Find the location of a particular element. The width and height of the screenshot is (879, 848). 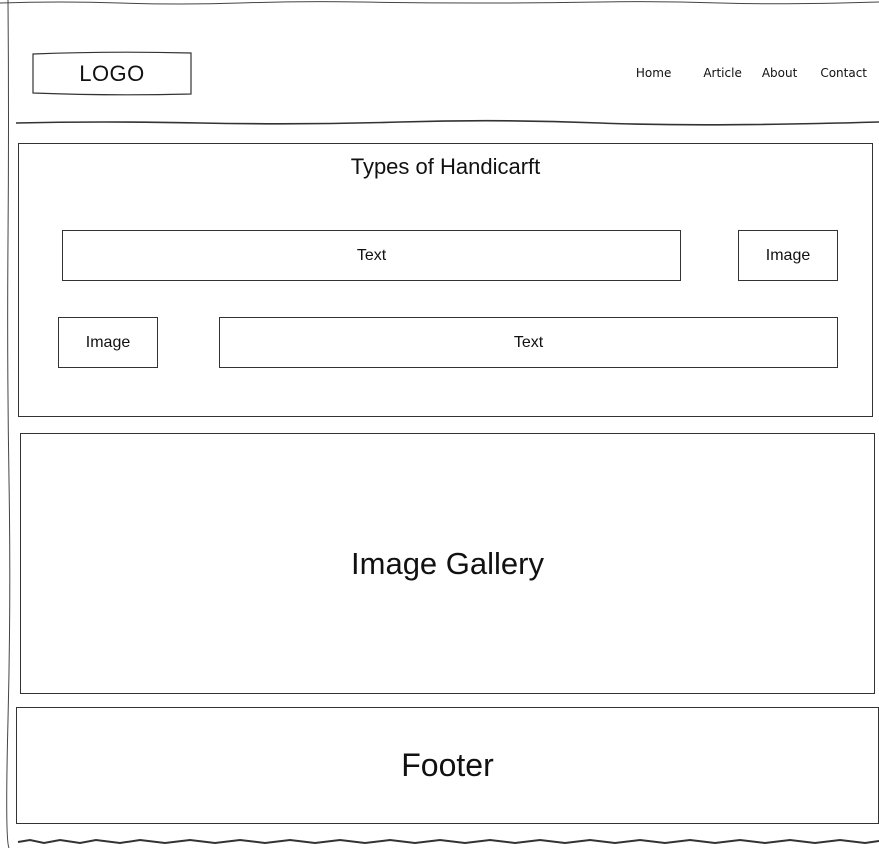

nav-home-link: Home is located at coordinates (653, 74).